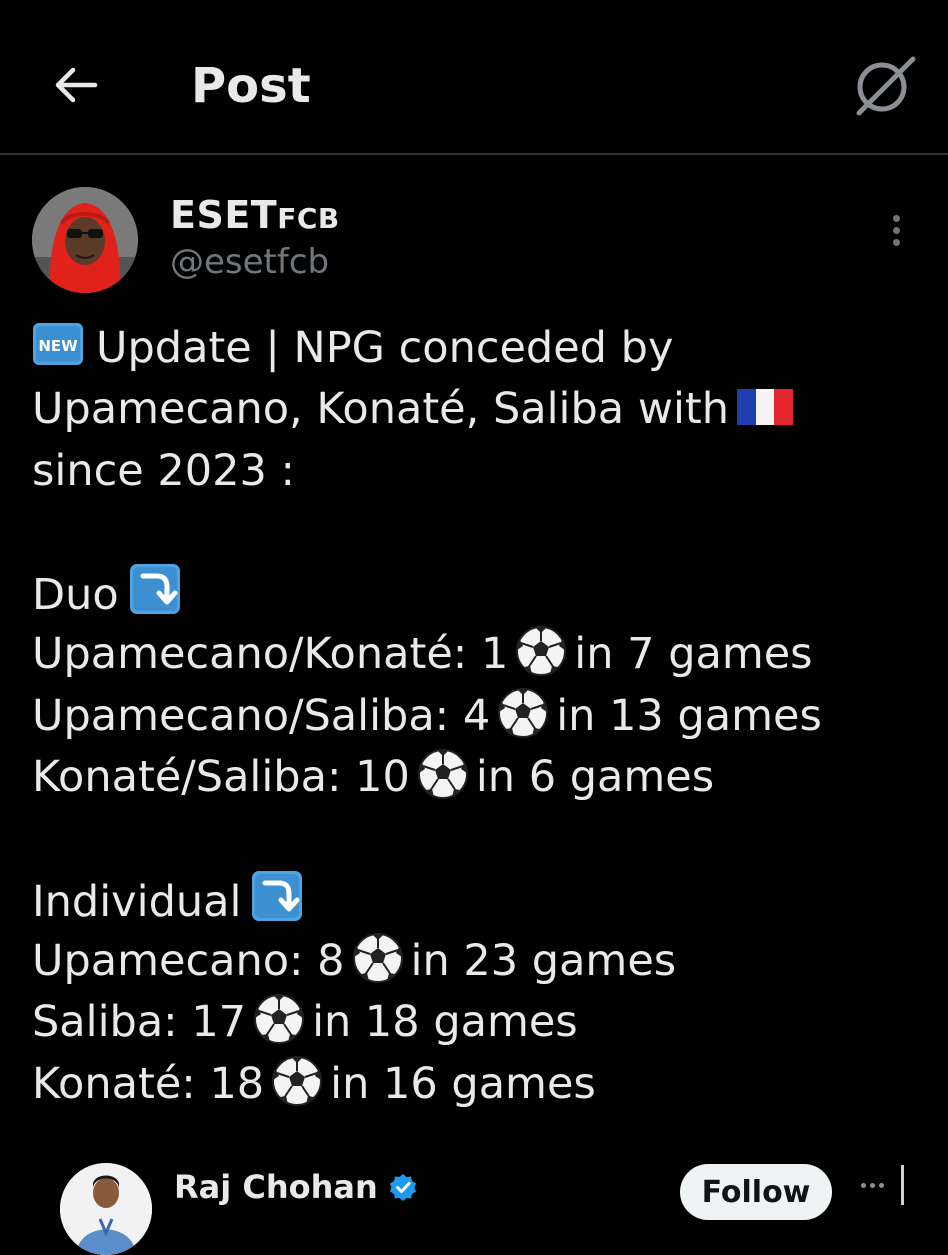 Image resolution: width=948 pixels, height=1255 pixels. What do you see at coordinates (385, 348) in the screenshot?
I see `post-text-line1: Update | NPG conceded by` at bounding box center [385, 348].